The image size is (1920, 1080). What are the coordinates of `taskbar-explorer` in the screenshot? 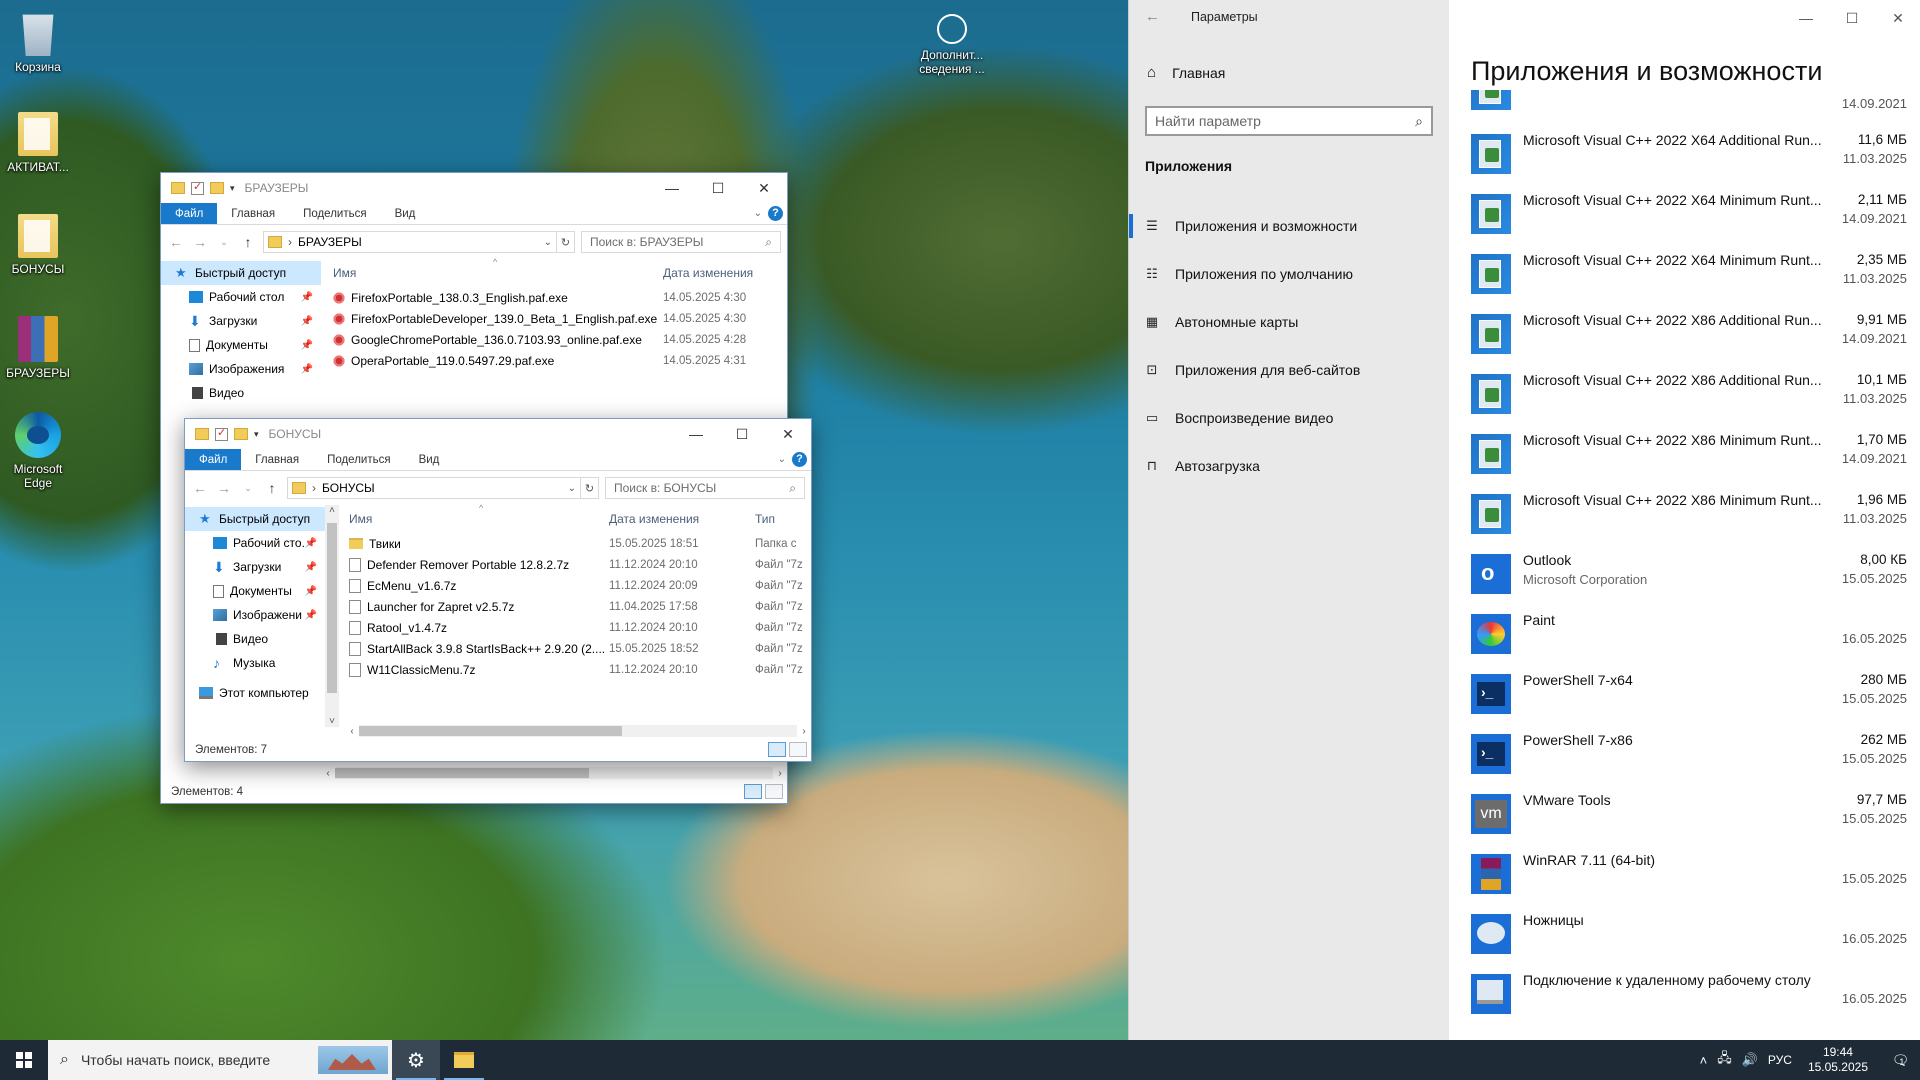 It's located at (464, 1060).